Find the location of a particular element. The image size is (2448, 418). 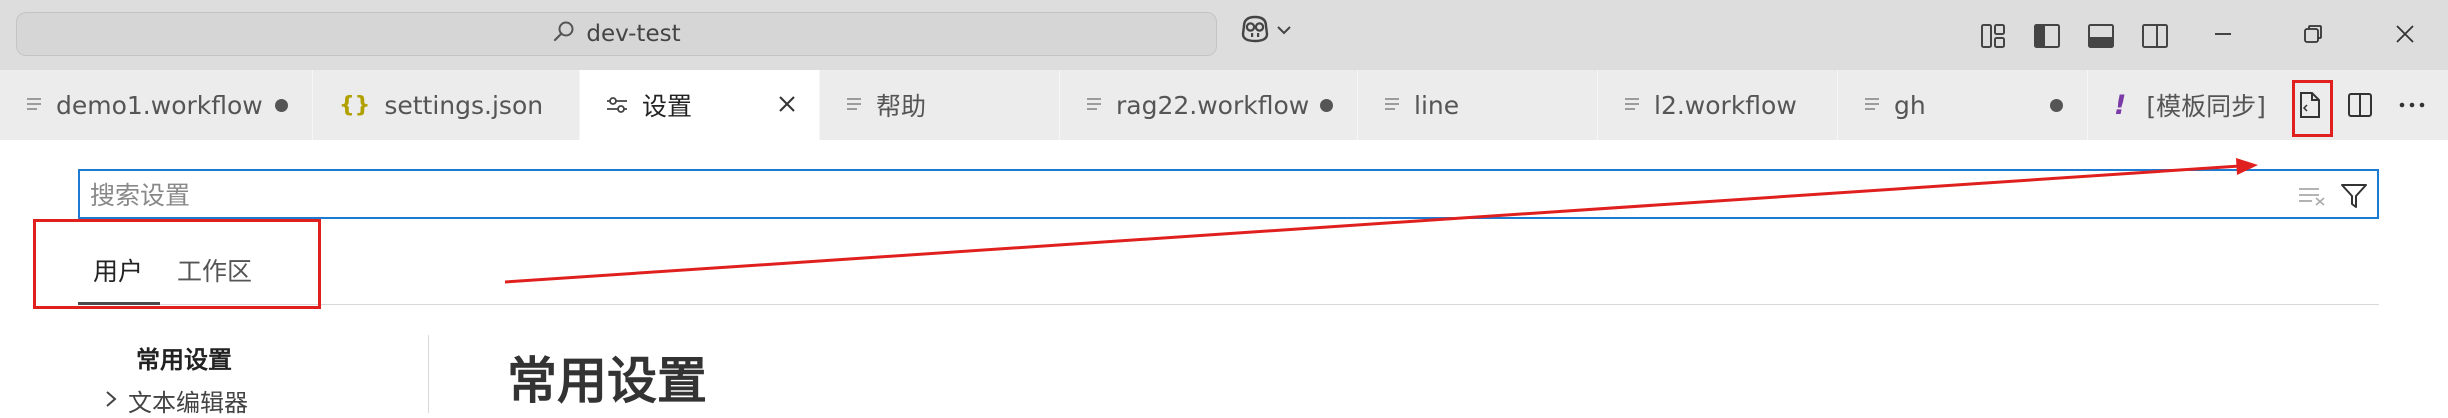

filter-icon is located at coordinates (2354, 196).